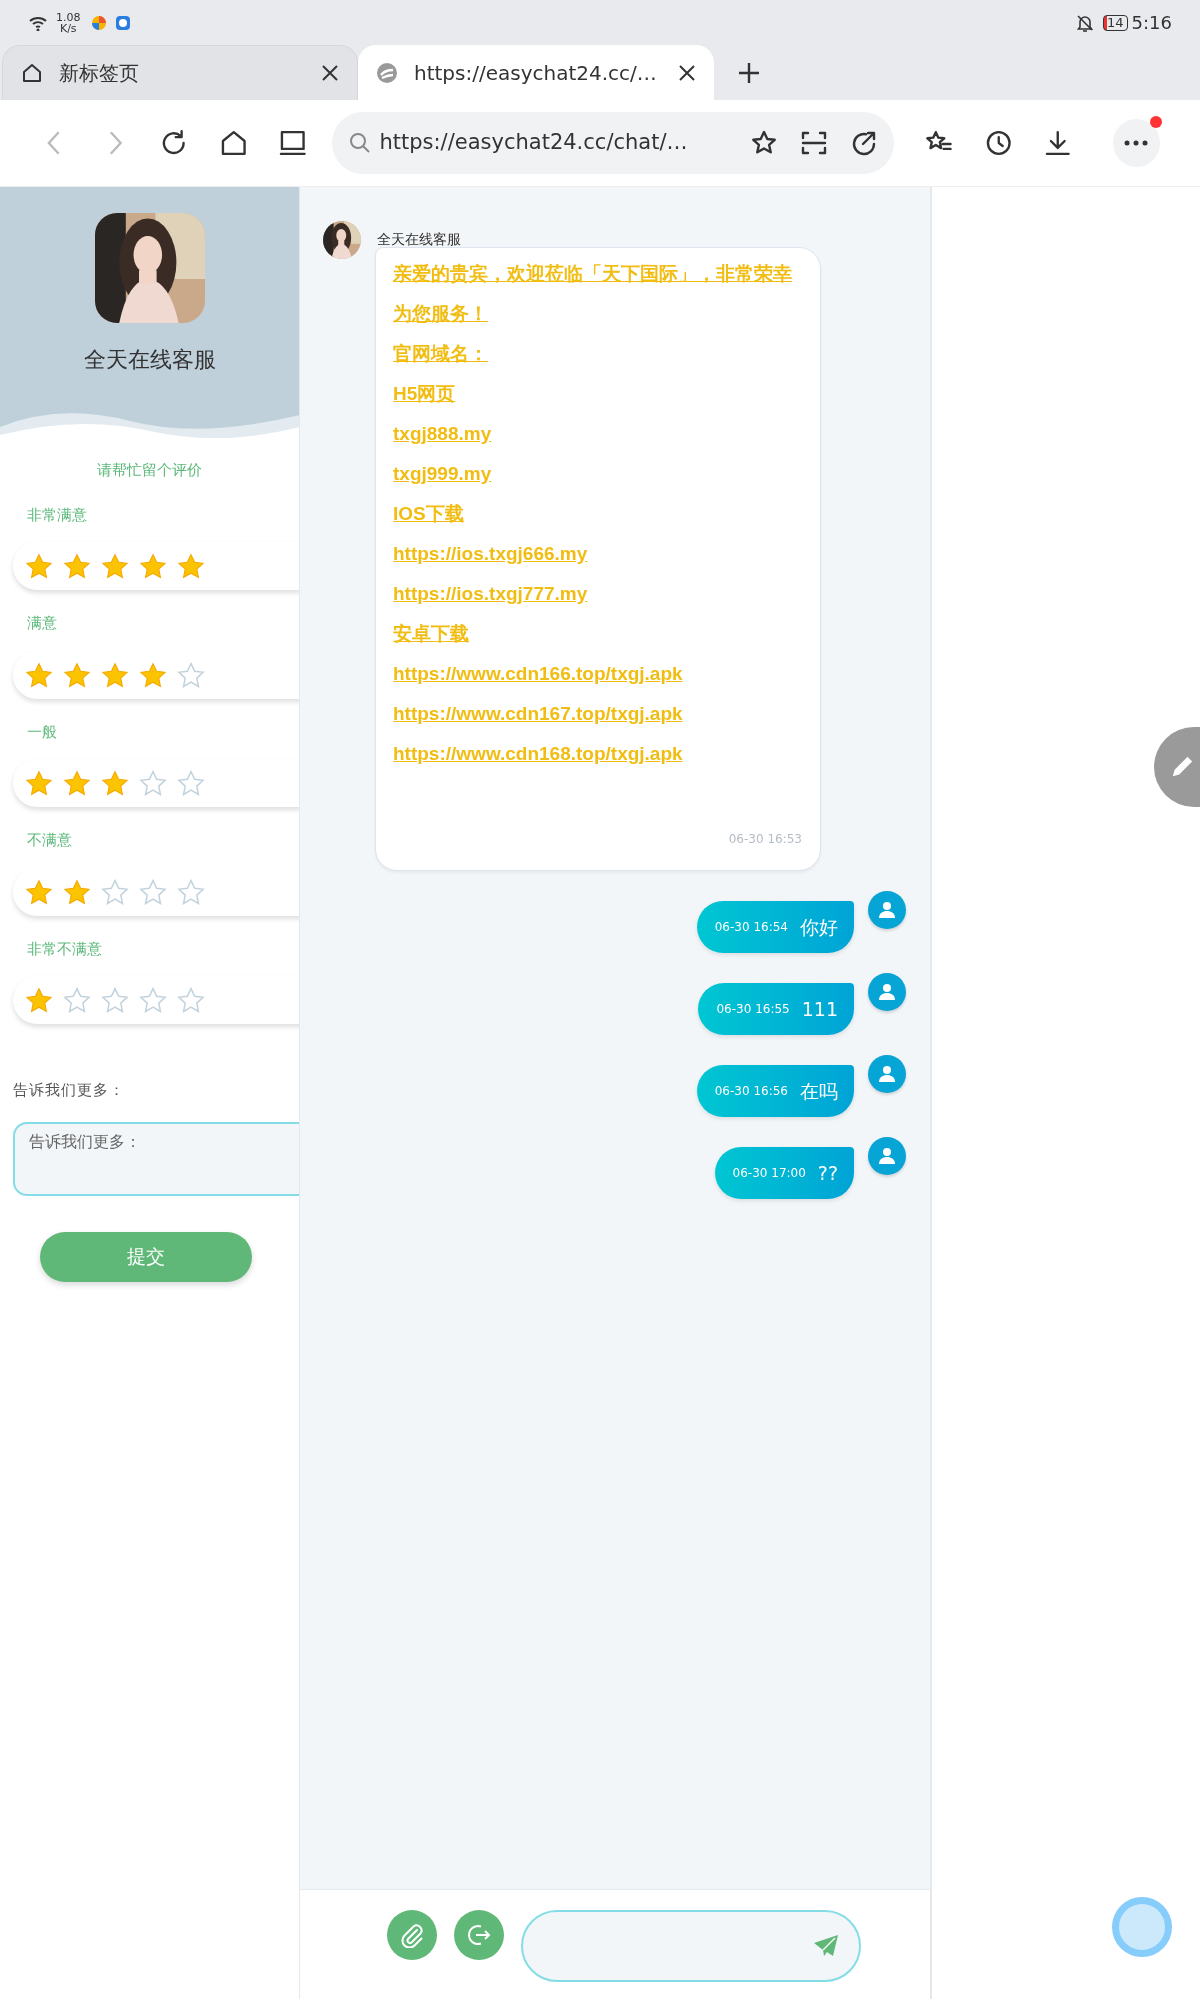  What do you see at coordinates (424, 394) in the screenshot?
I see `message-link: H5网页` at bounding box center [424, 394].